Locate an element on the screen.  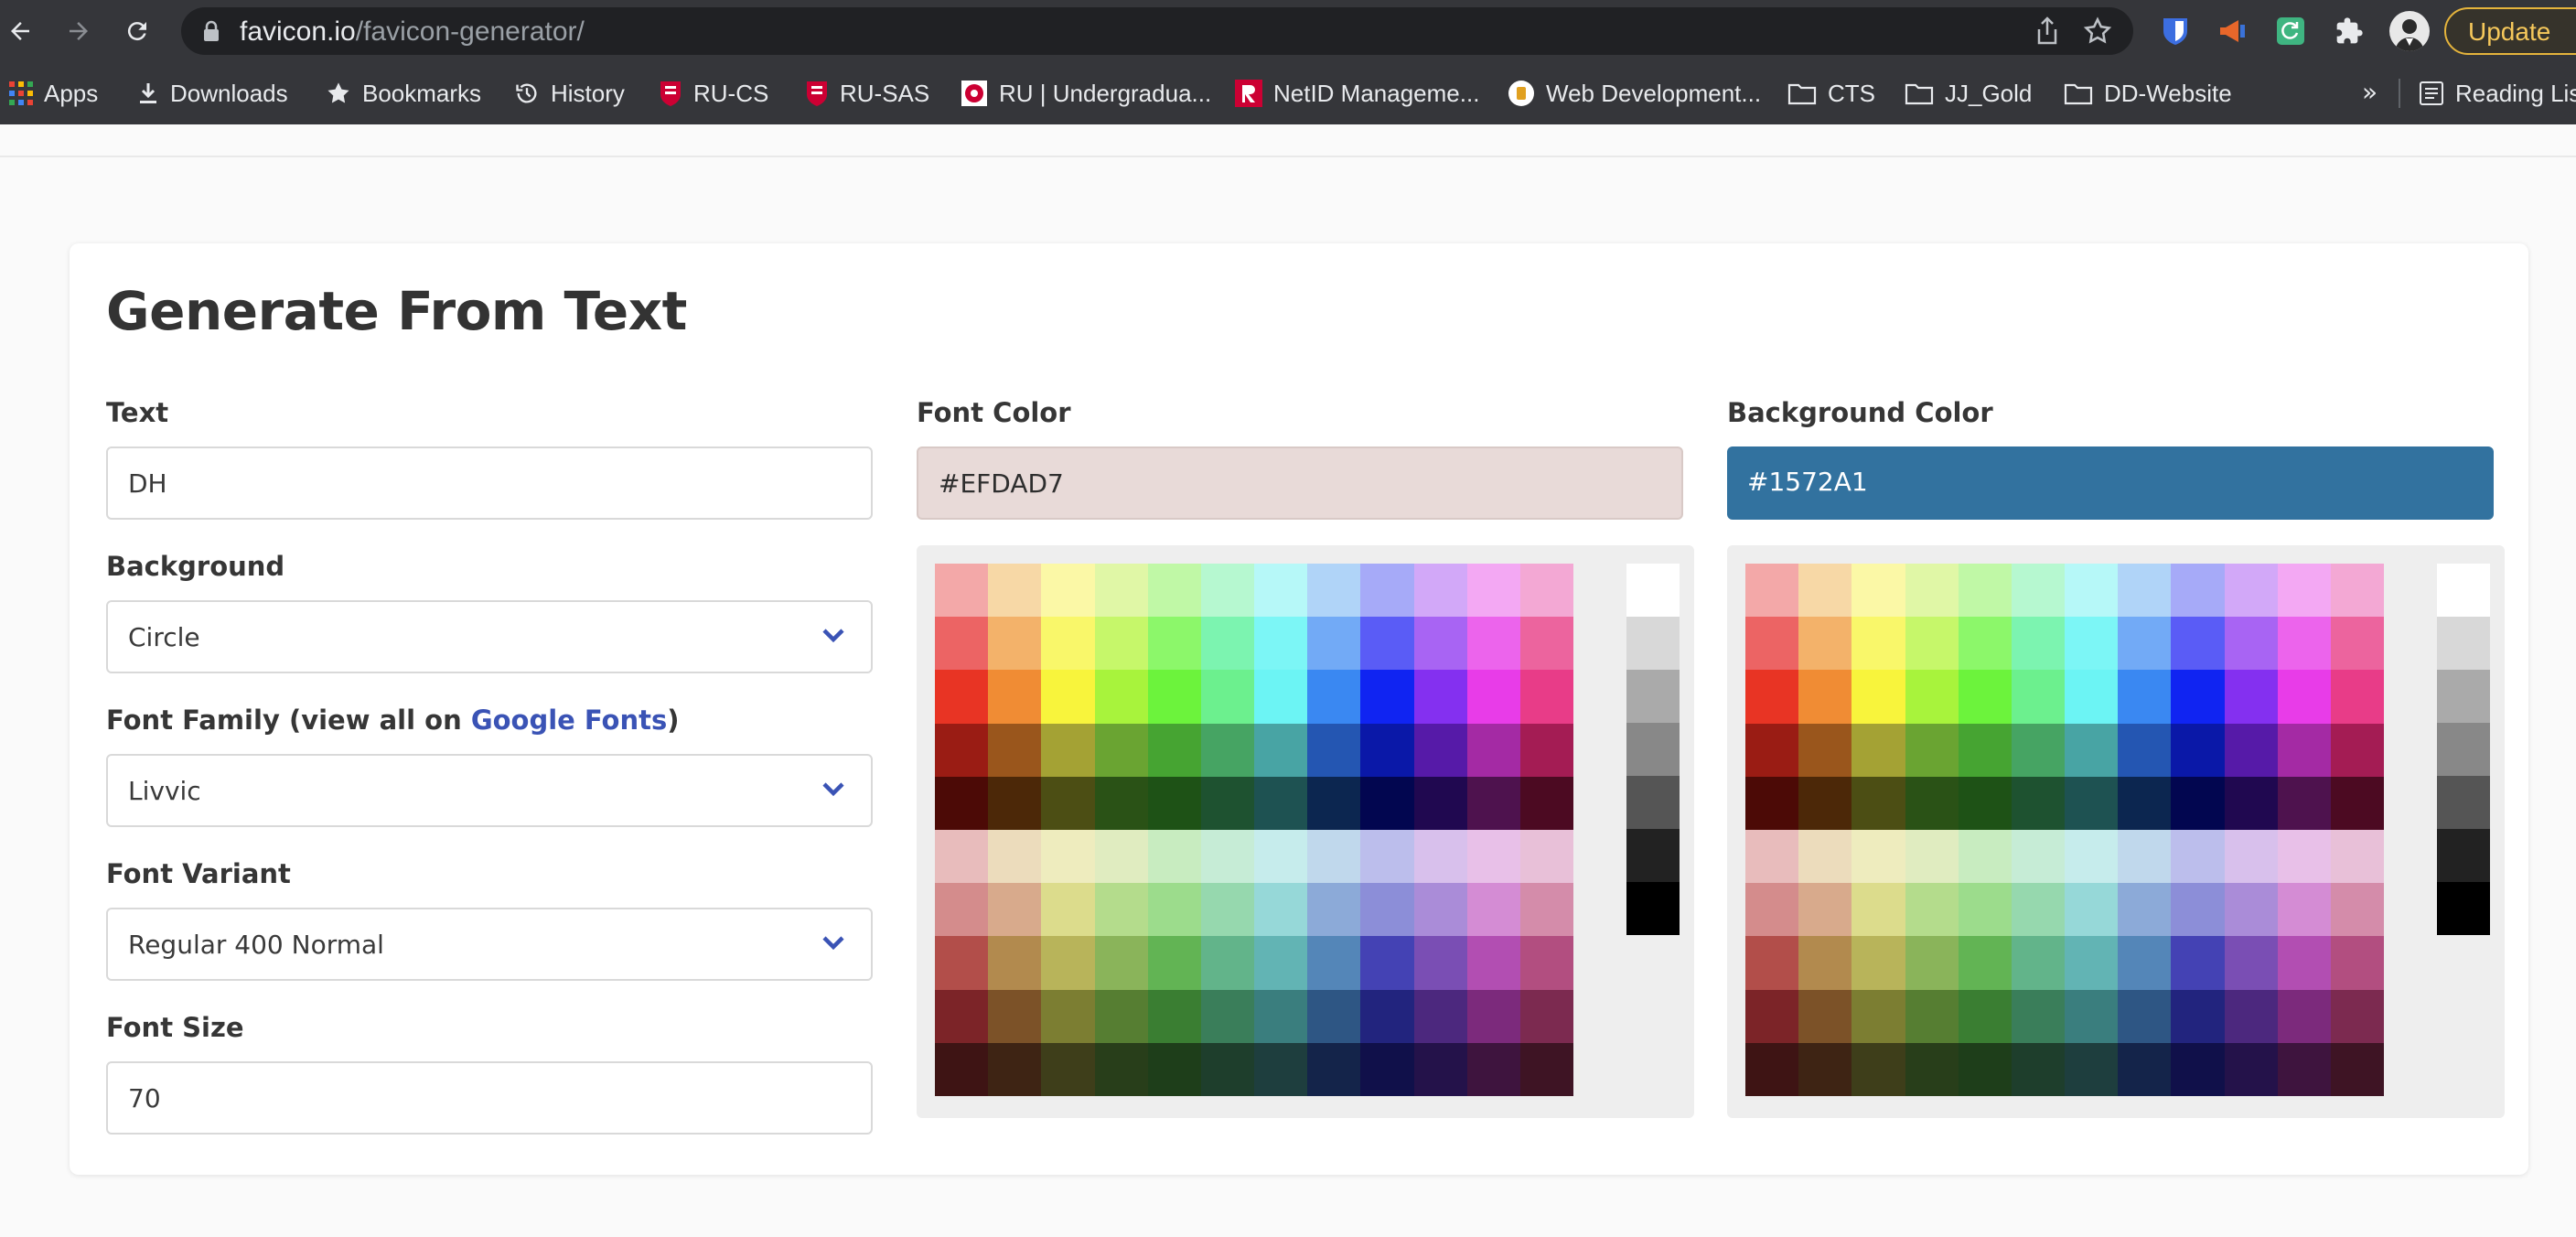
back-button is located at coordinates (20, 31).